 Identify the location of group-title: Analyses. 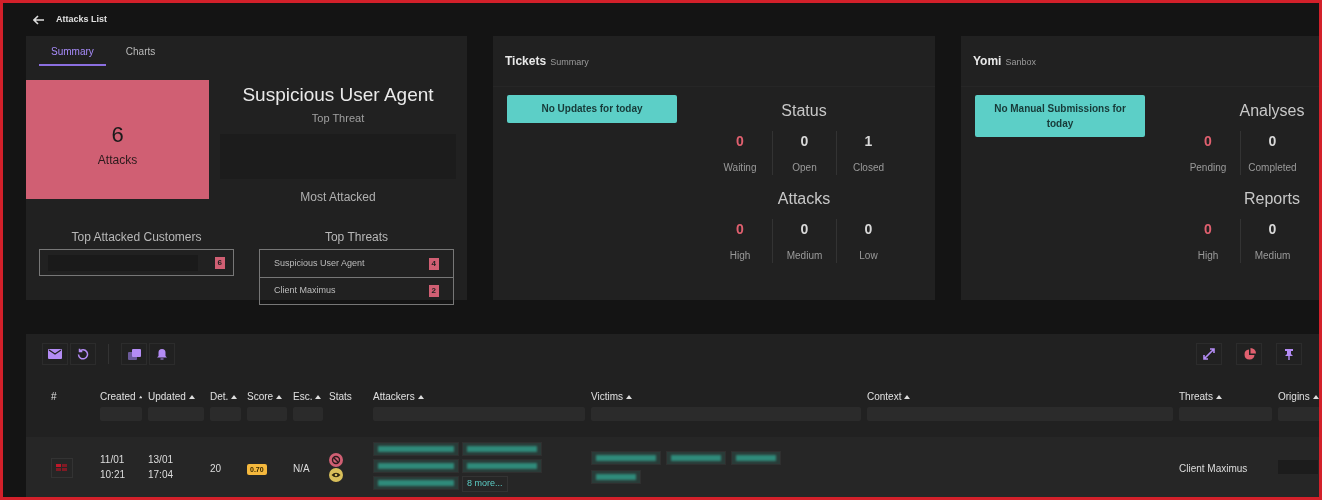
(1272, 111).